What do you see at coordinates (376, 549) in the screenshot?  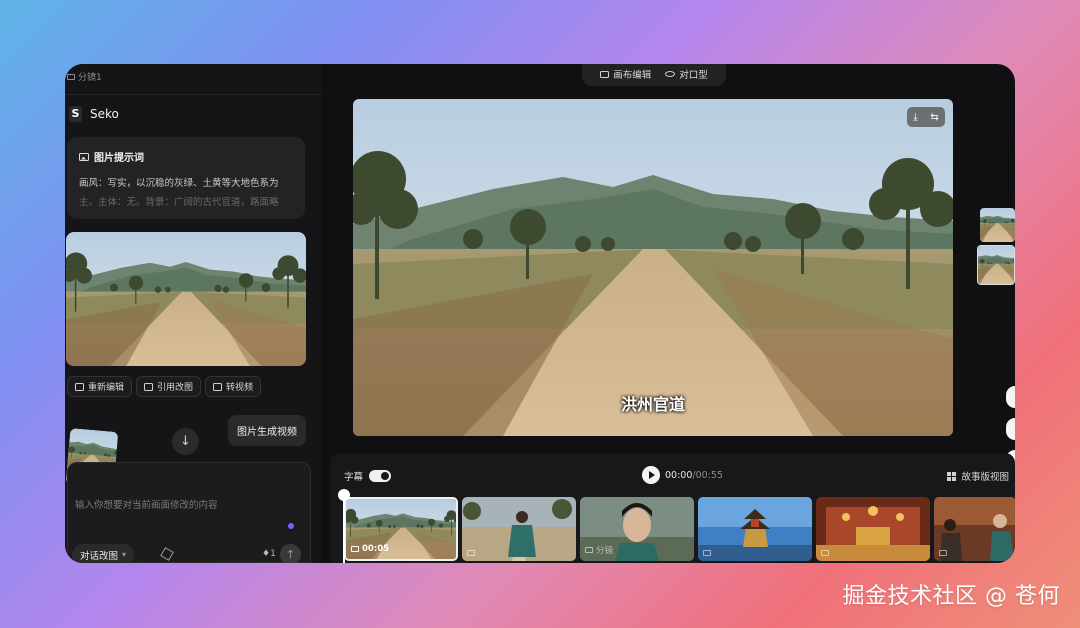 I see `clip-1-duration: 00:05` at bounding box center [376, 549].